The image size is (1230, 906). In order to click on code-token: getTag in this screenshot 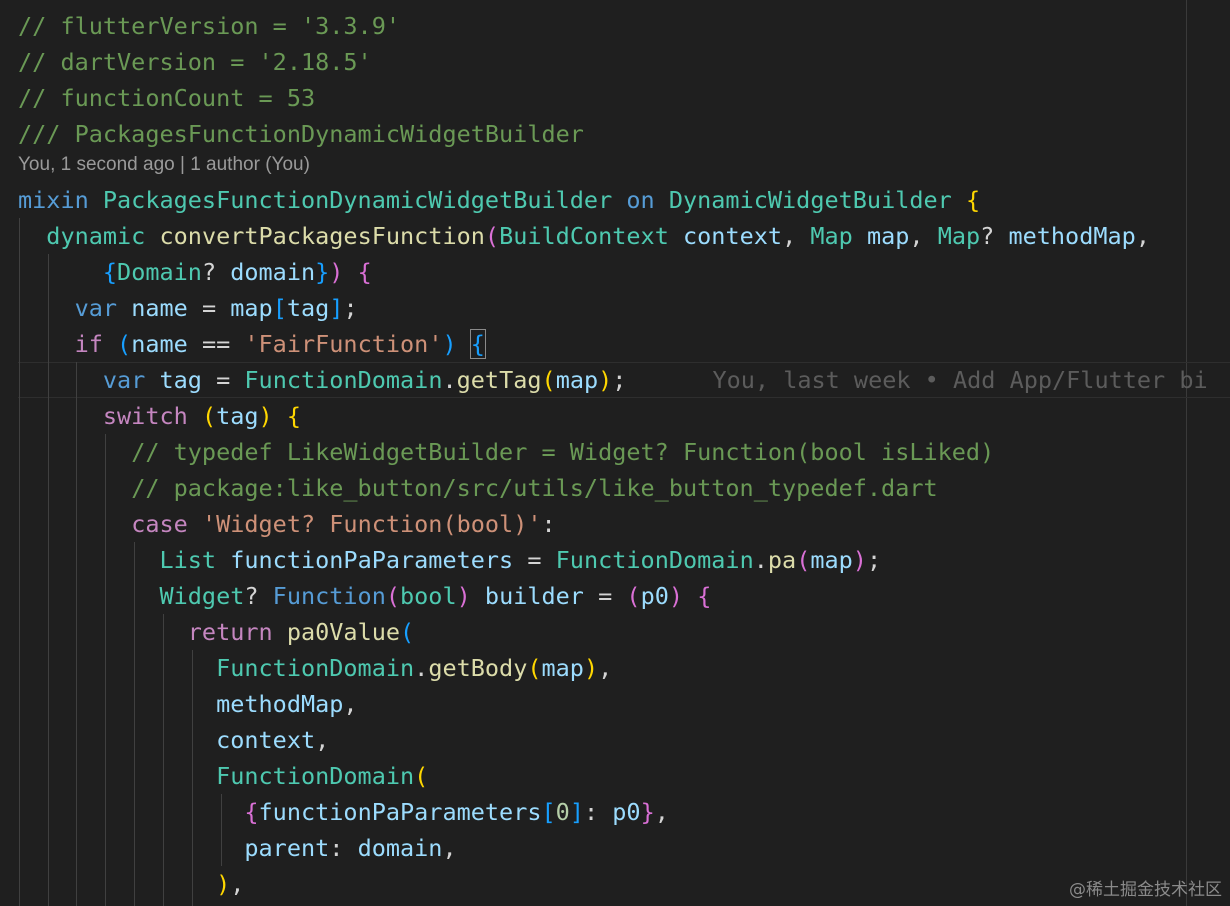, I will do `click(499, 380)`.